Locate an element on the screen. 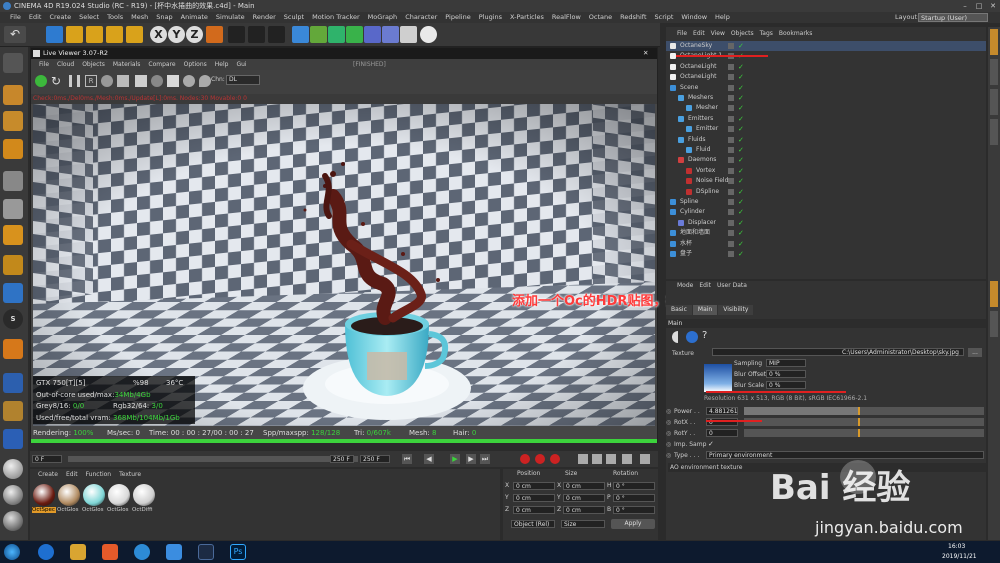  scale-tool-icon is located at coordinates (94, 34).